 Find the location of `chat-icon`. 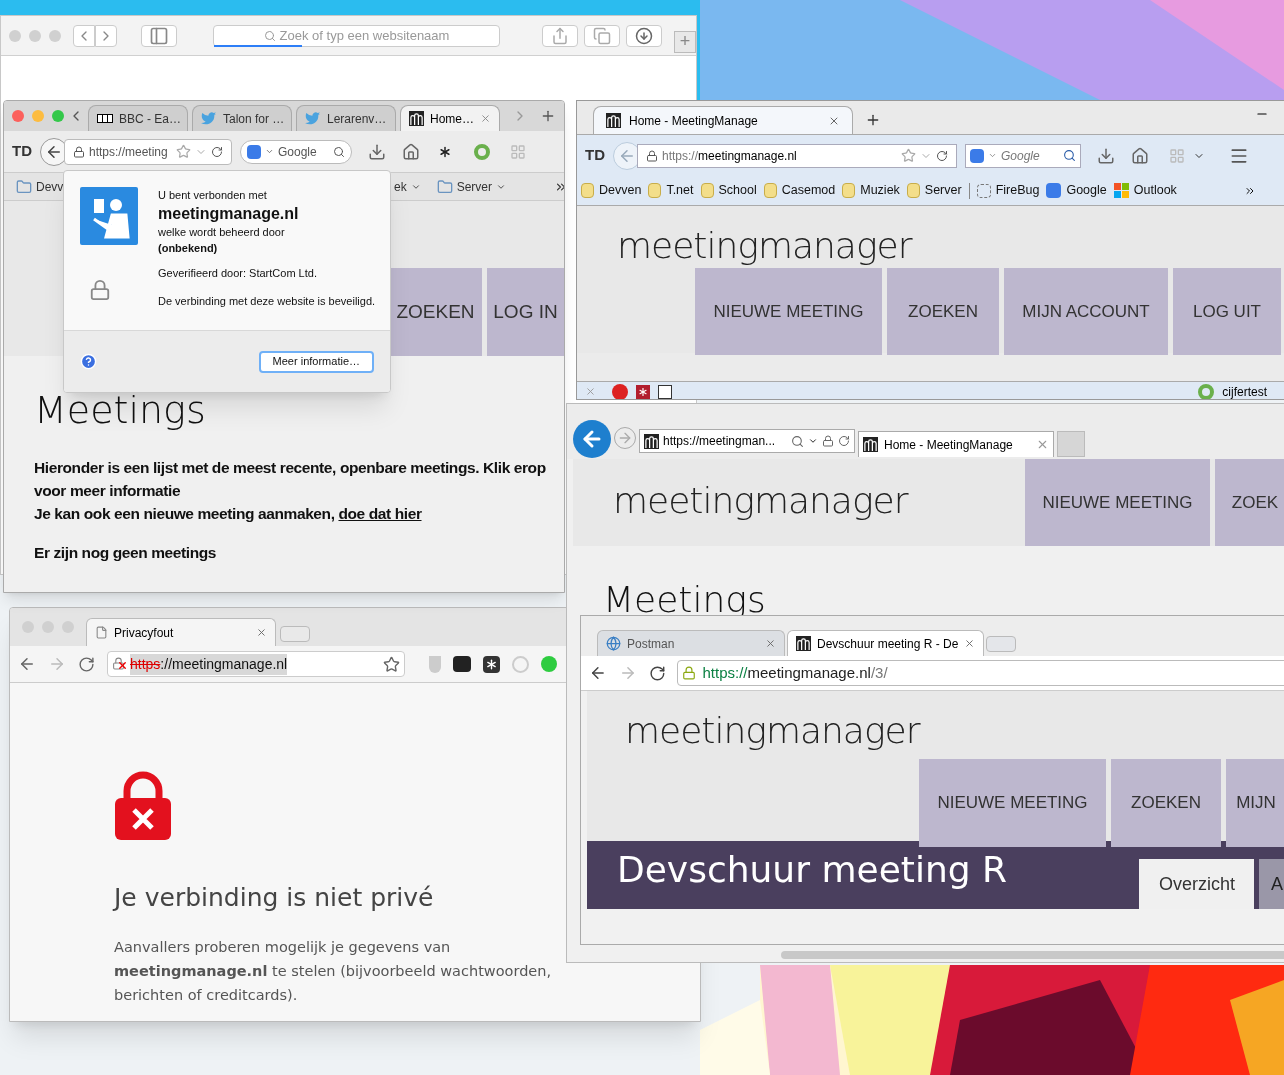

chat-icon is located at coordinates (549, 664).